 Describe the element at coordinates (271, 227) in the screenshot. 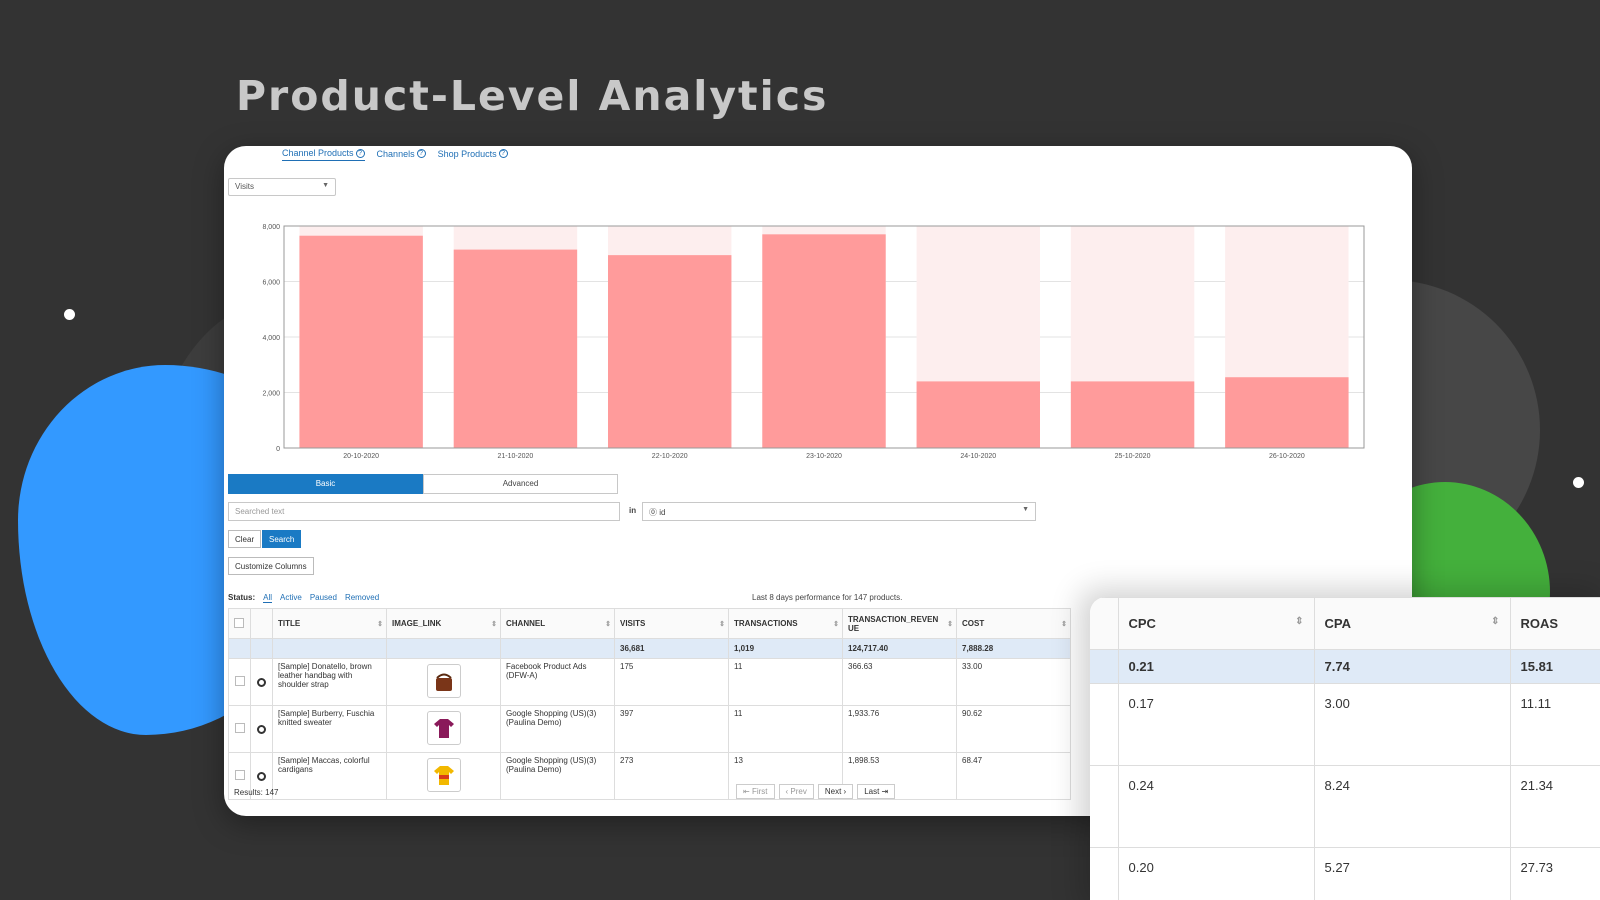

I see `y-tick-label: 8,000` at that location.